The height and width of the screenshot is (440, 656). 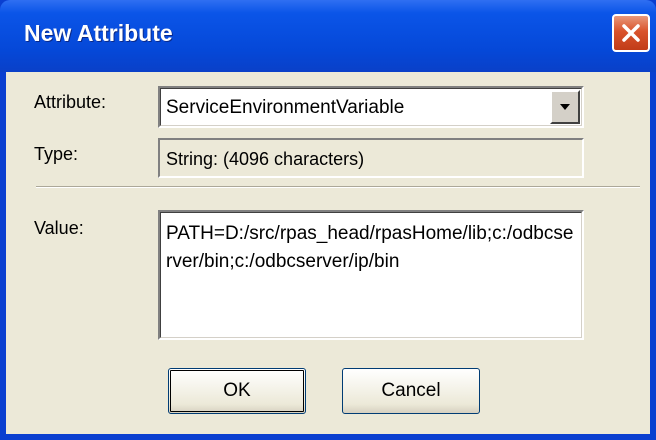 What do you see at coordinates (285, 107) in the screenshot?
I see `attribute-selected-value: ServiceEnvironmentVariable` at bounding box center [285, 107].